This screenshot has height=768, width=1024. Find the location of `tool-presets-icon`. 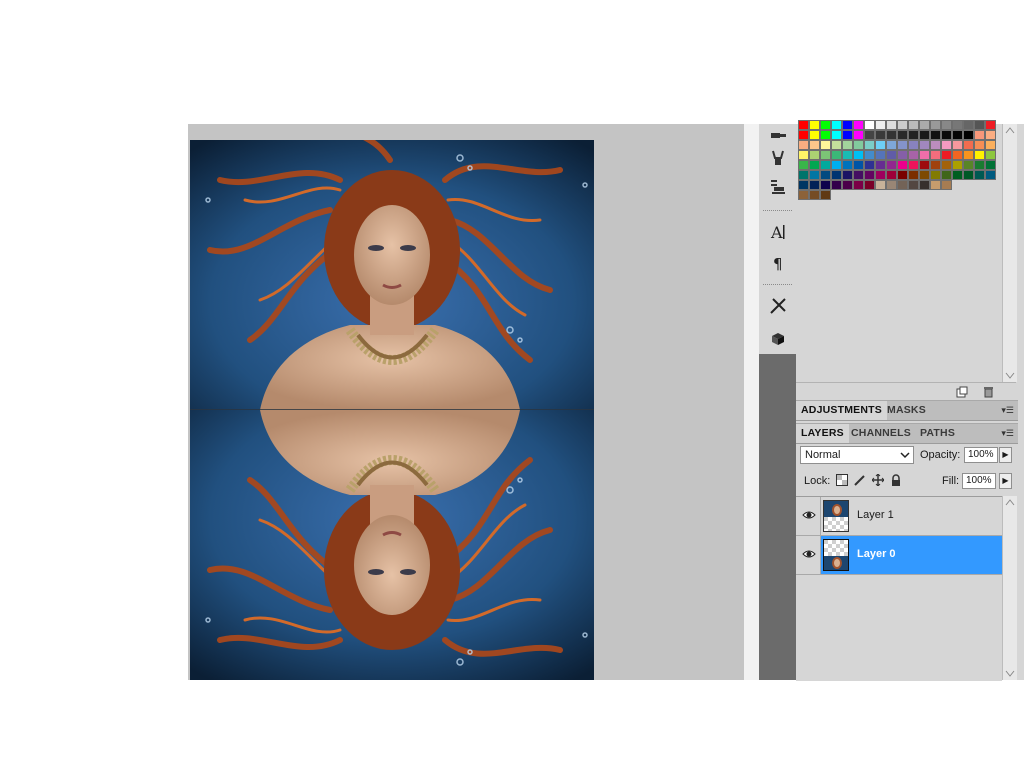

tool-presets-icon is located at coordinates (777, 187).